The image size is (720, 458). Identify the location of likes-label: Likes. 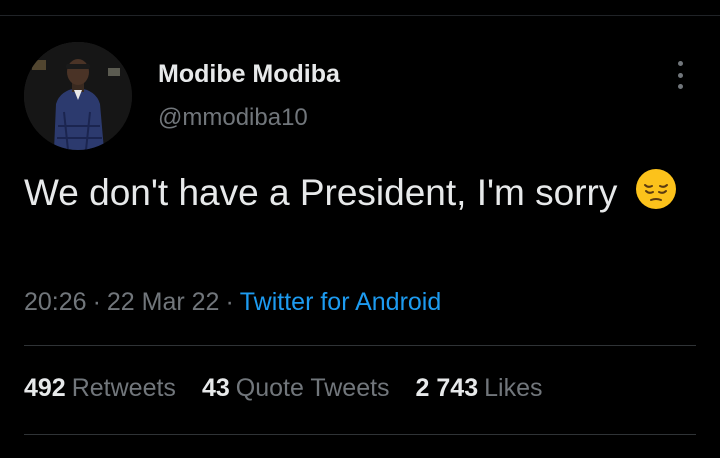
(513, 388).